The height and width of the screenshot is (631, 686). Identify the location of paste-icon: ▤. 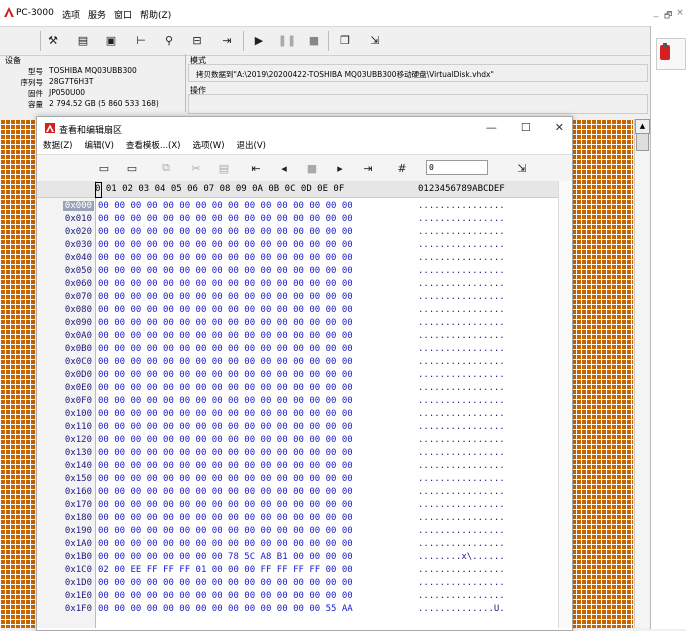
(224, 168).